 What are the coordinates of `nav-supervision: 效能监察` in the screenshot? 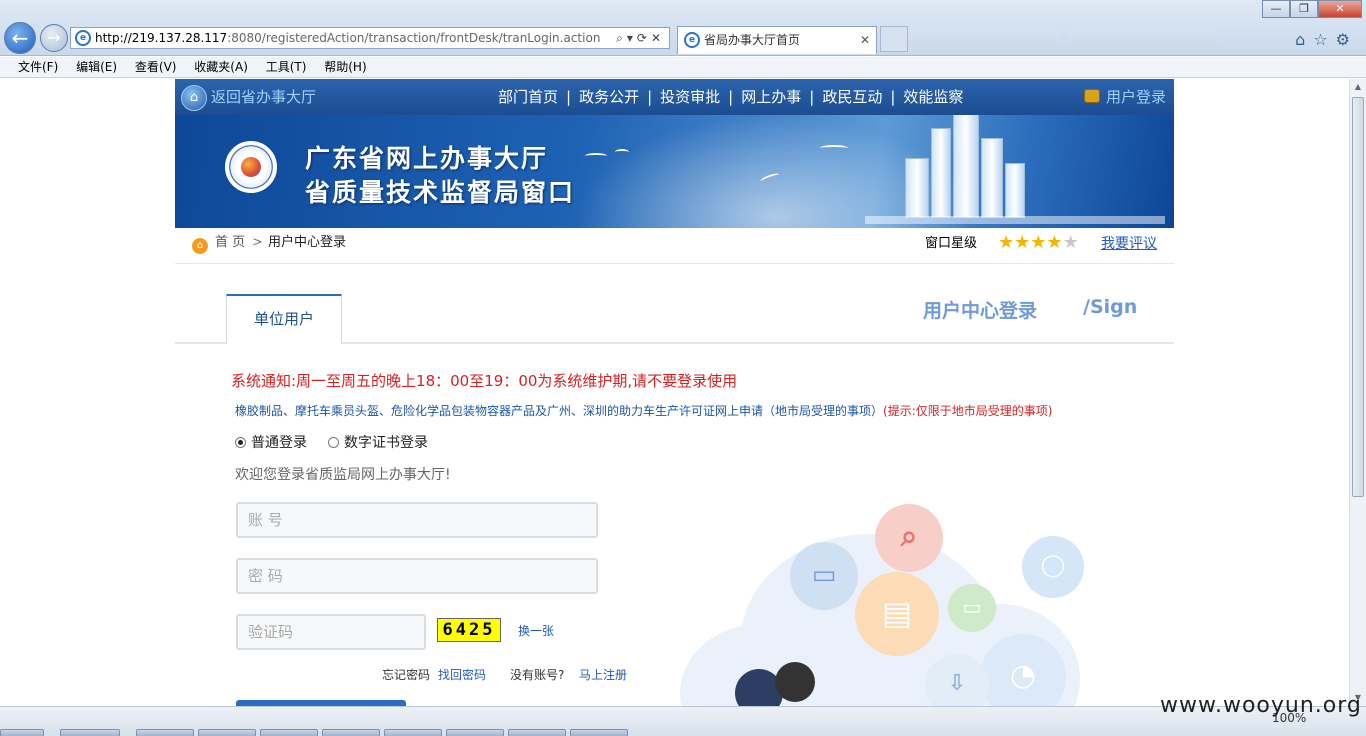 It's located at (937, 97).